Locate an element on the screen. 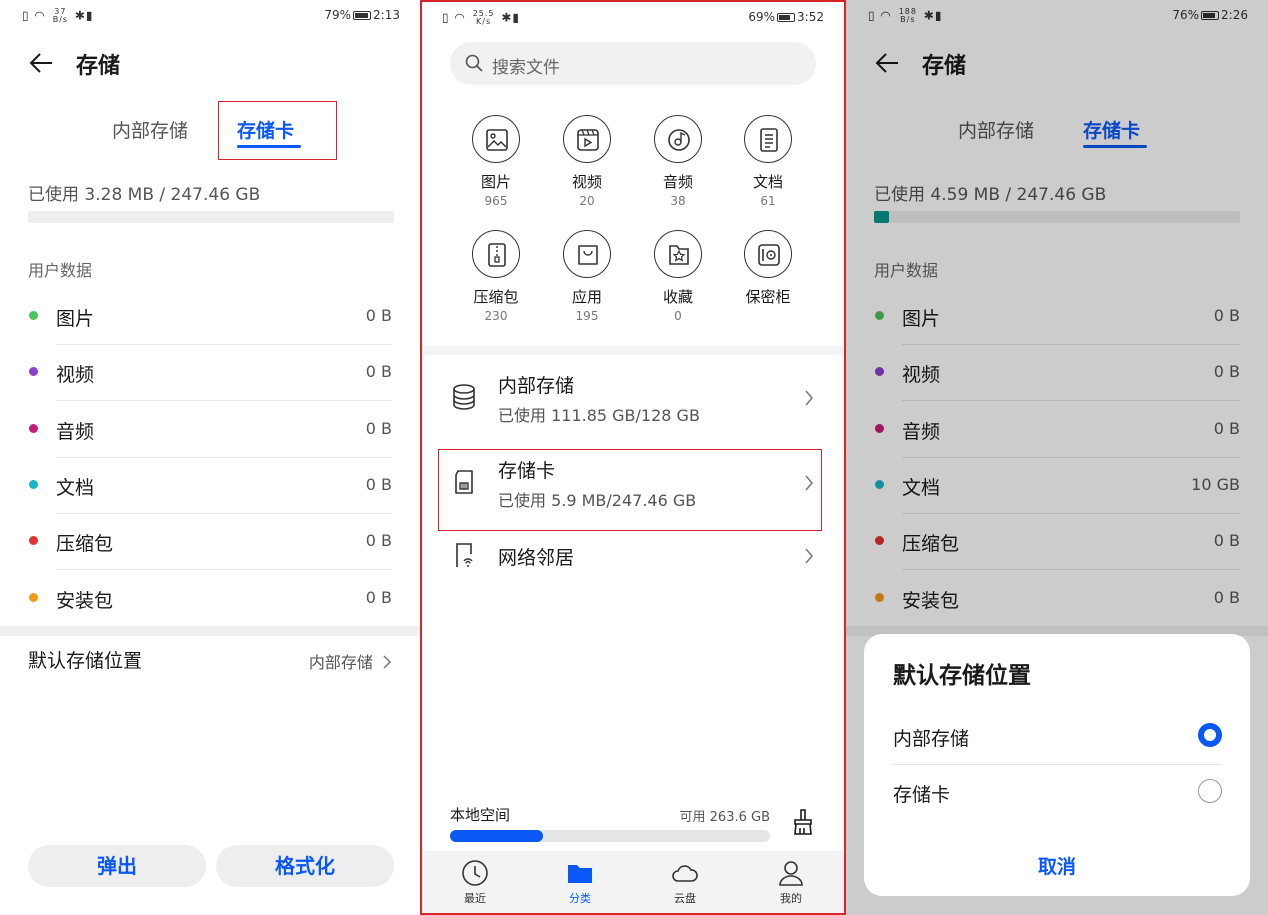 The width and height of the screenshot is (1268, 915). category-name: 压缩包 is located at coordinates (496, 297).